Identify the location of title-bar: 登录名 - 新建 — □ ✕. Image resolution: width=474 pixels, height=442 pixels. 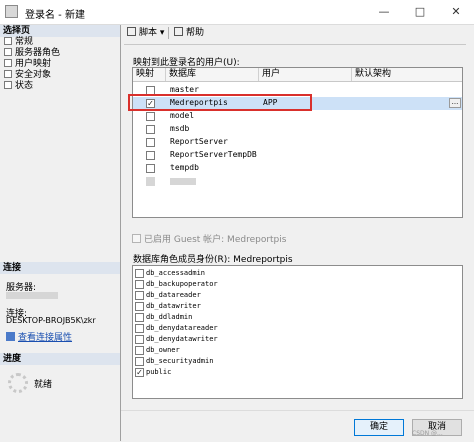
(237, 12).